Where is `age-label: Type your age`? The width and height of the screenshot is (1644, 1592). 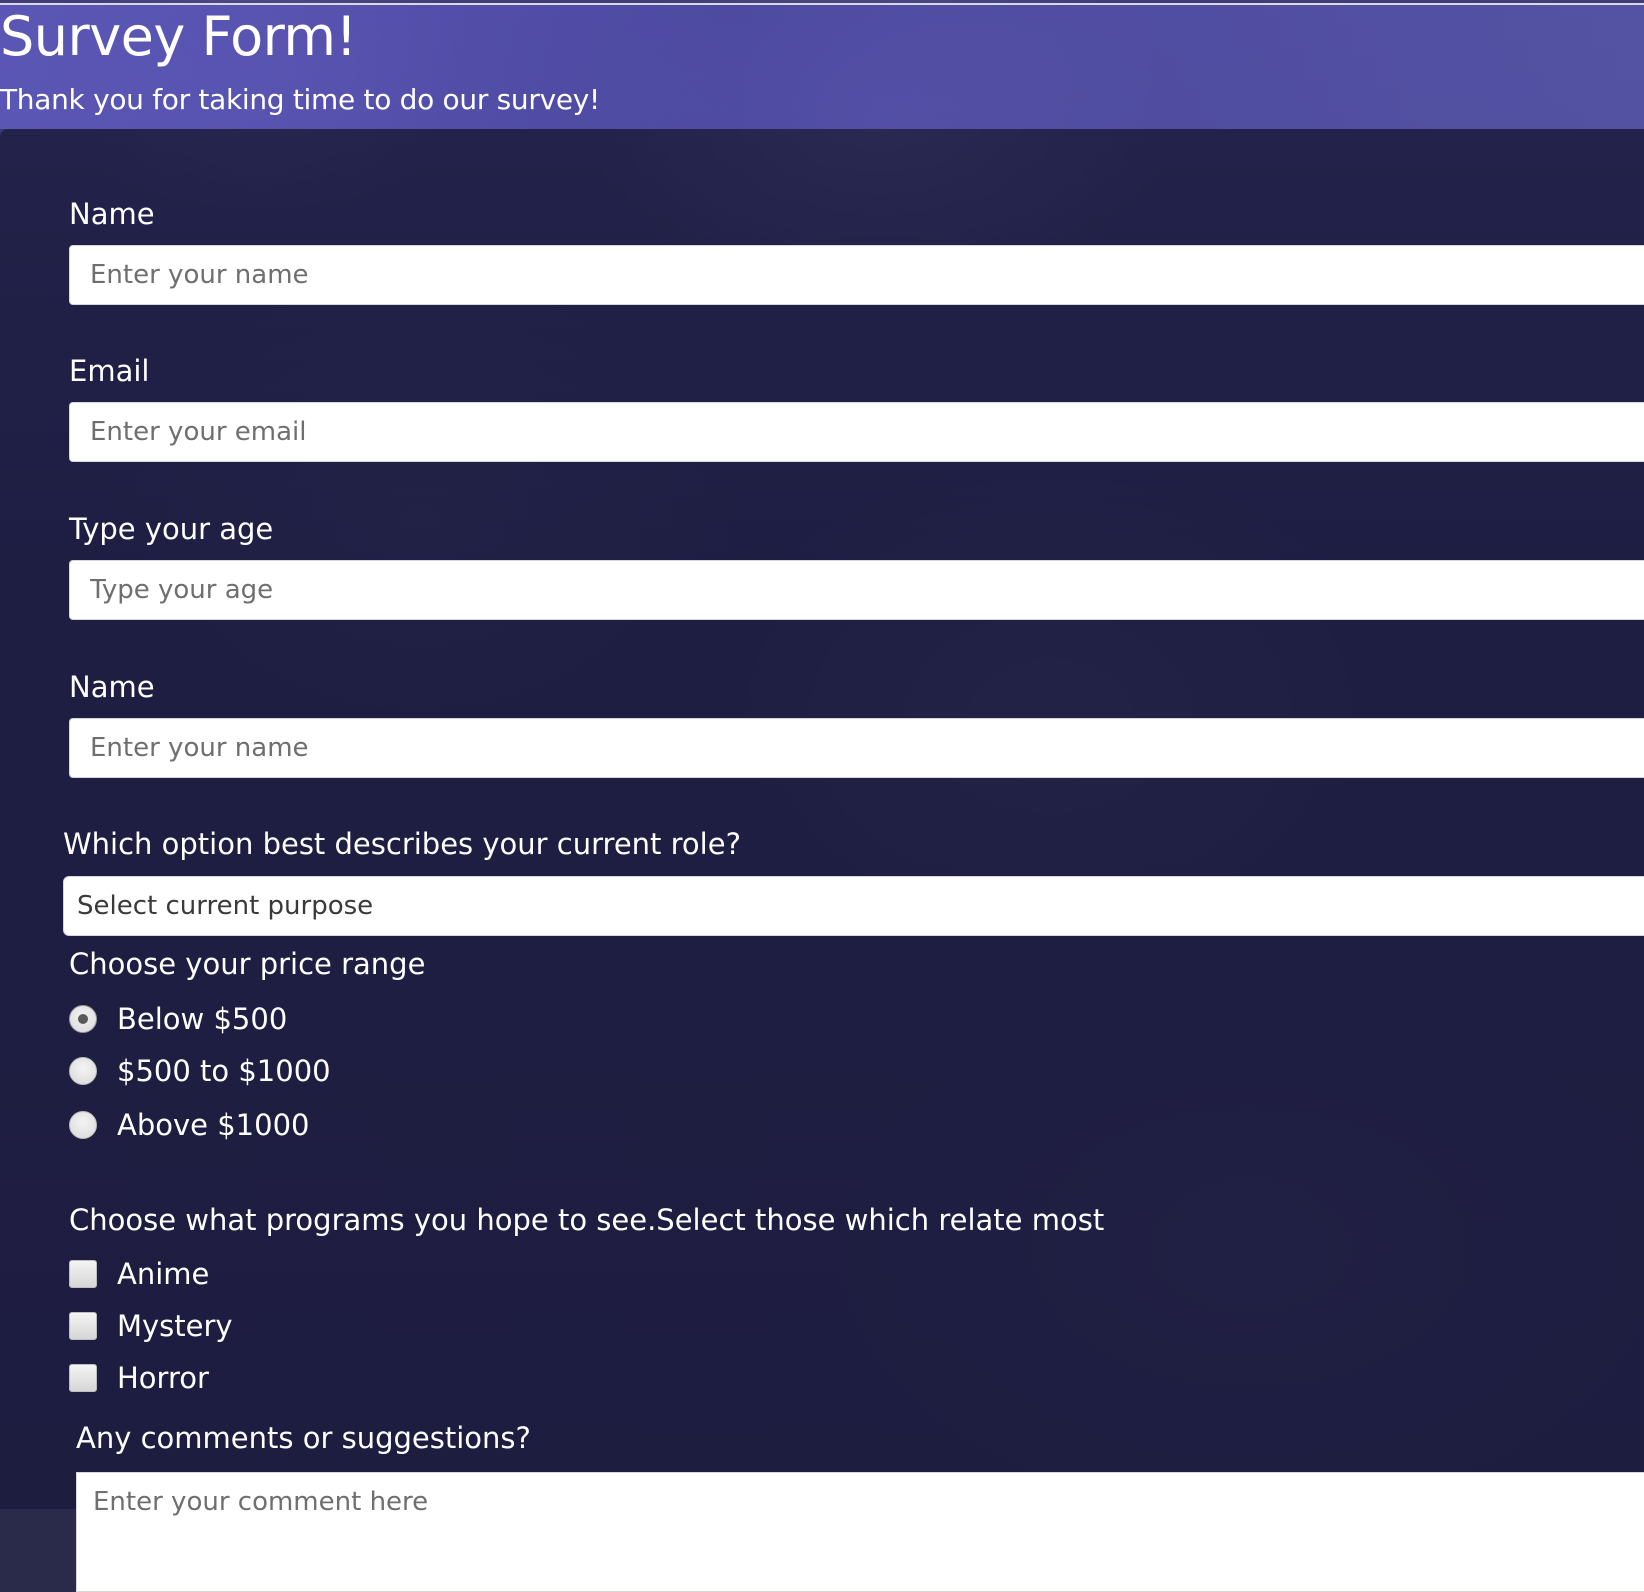
age-label: Type your age is located at coordinates (171, 529).